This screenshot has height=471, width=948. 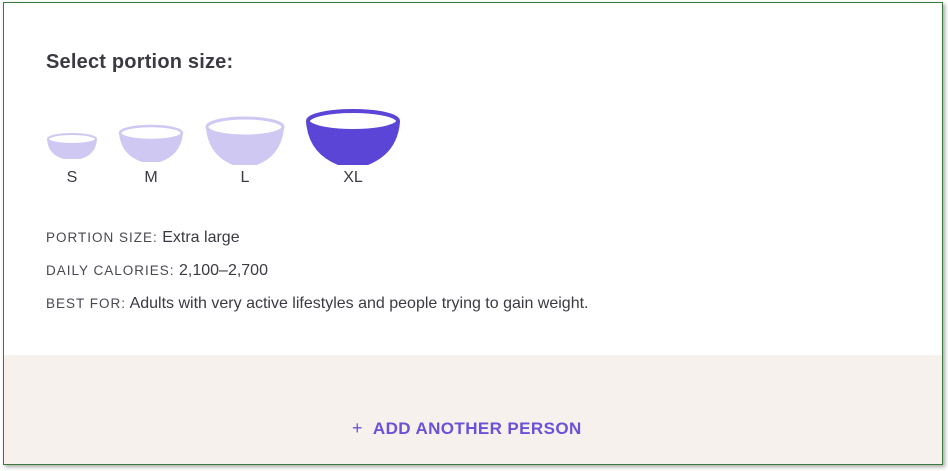 I want to click on portion-size-info: PORTION SIZE: Extra large, so click(x=143, y=238).